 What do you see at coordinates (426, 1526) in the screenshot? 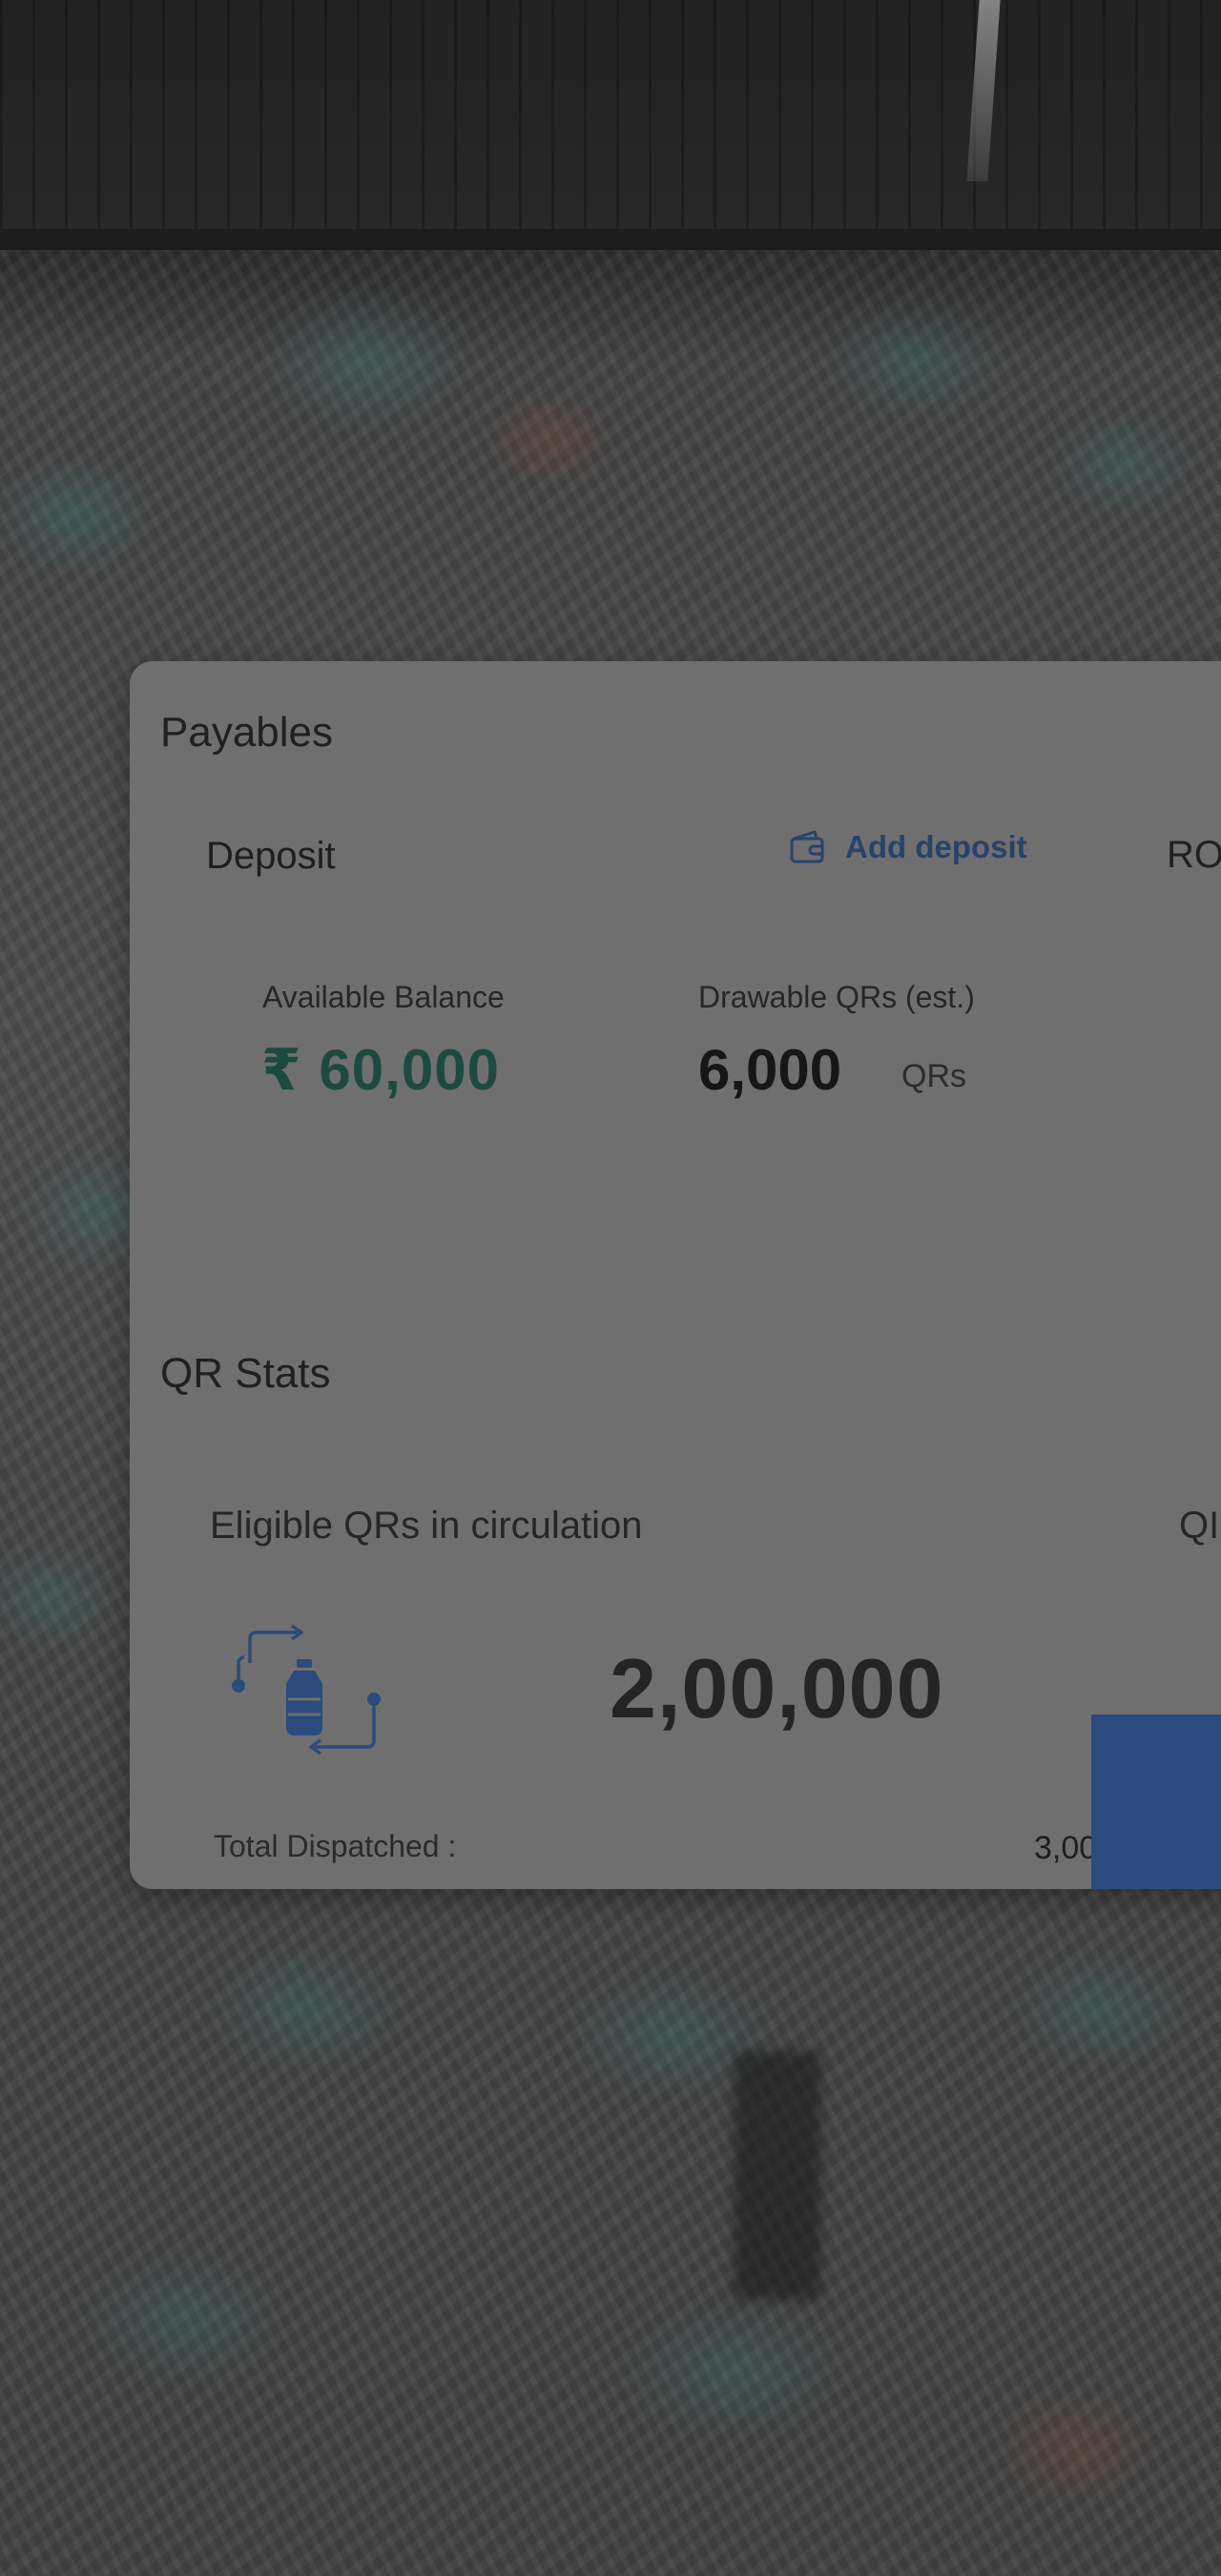
I see `eligible-qrs-title: Eligible QRs in circulation` at bounding box center [426, 1526].